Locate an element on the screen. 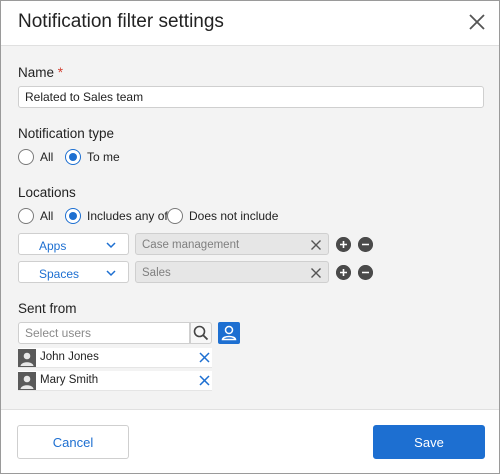 Image resolution: width=500 pixels, height=474 pixels. search-icon is located at coordinates (201, 333).